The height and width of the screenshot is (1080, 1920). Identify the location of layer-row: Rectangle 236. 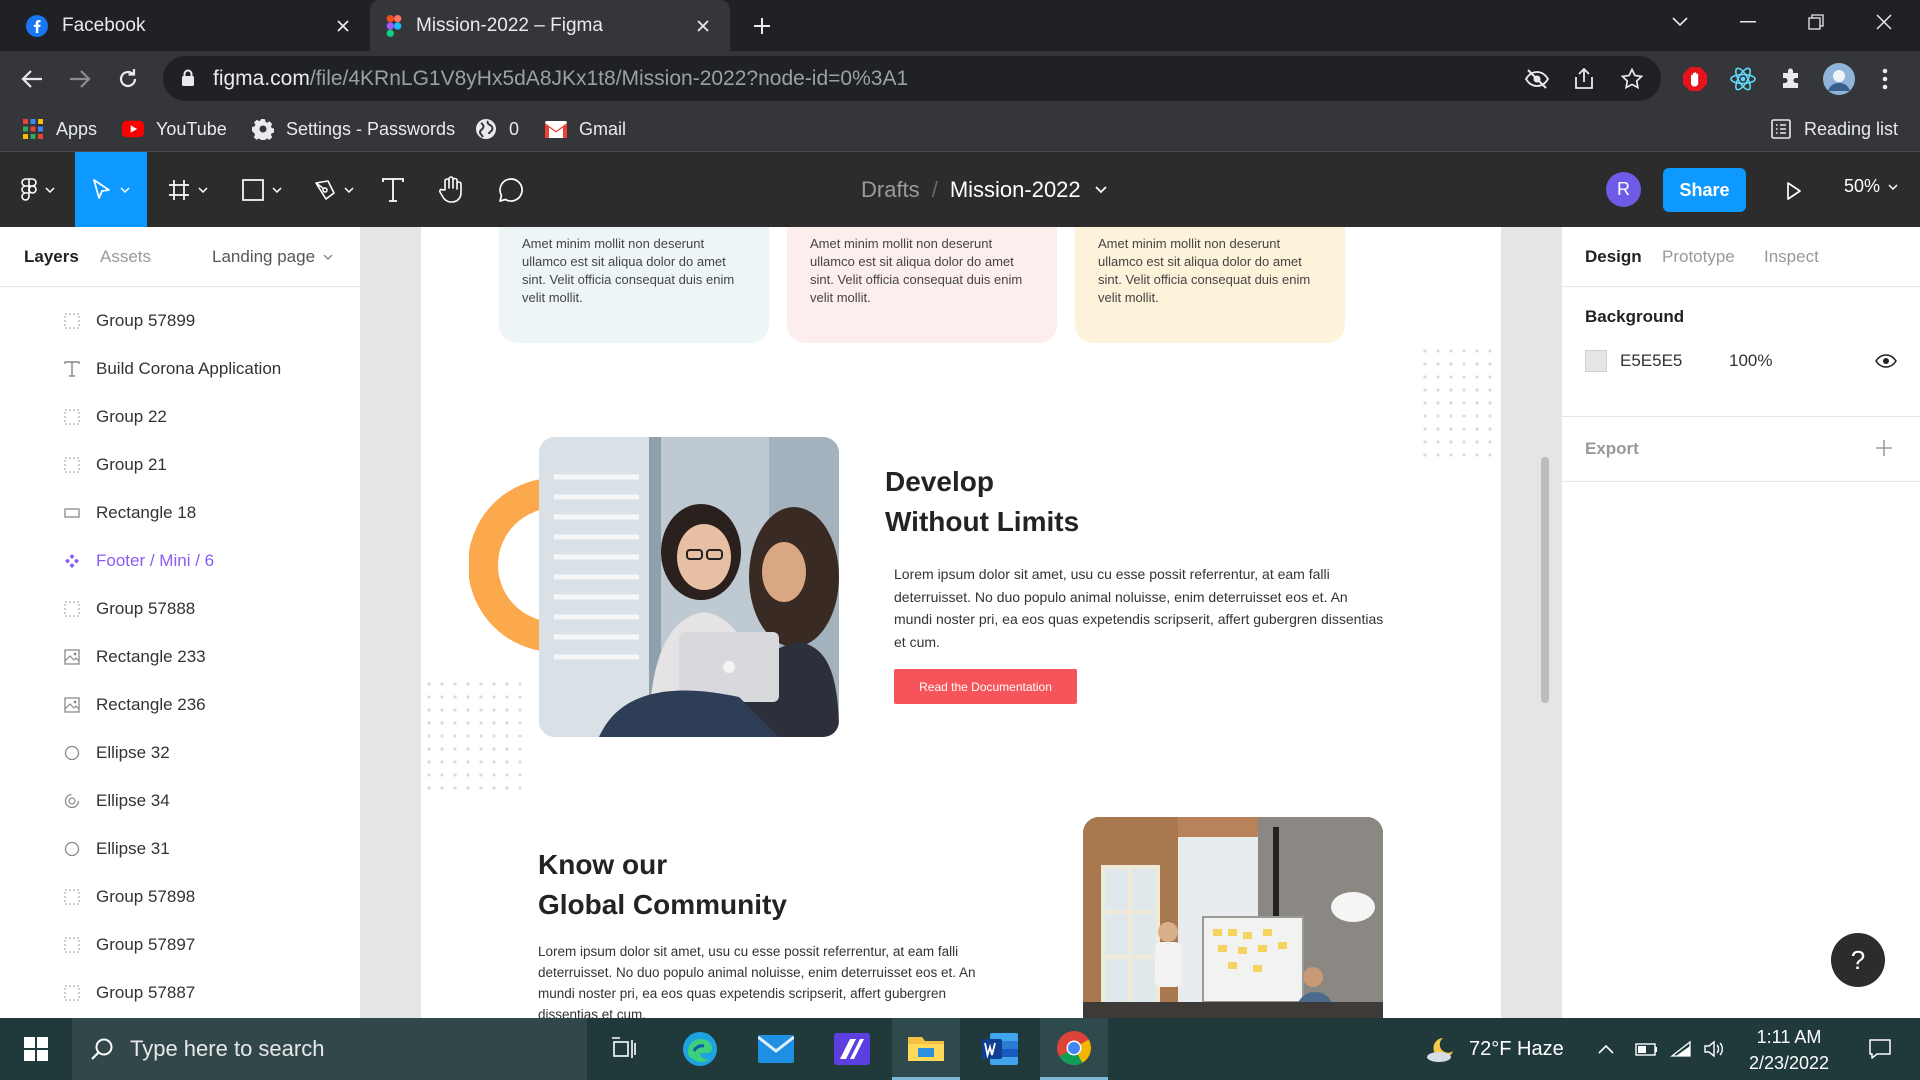
(180, 705).